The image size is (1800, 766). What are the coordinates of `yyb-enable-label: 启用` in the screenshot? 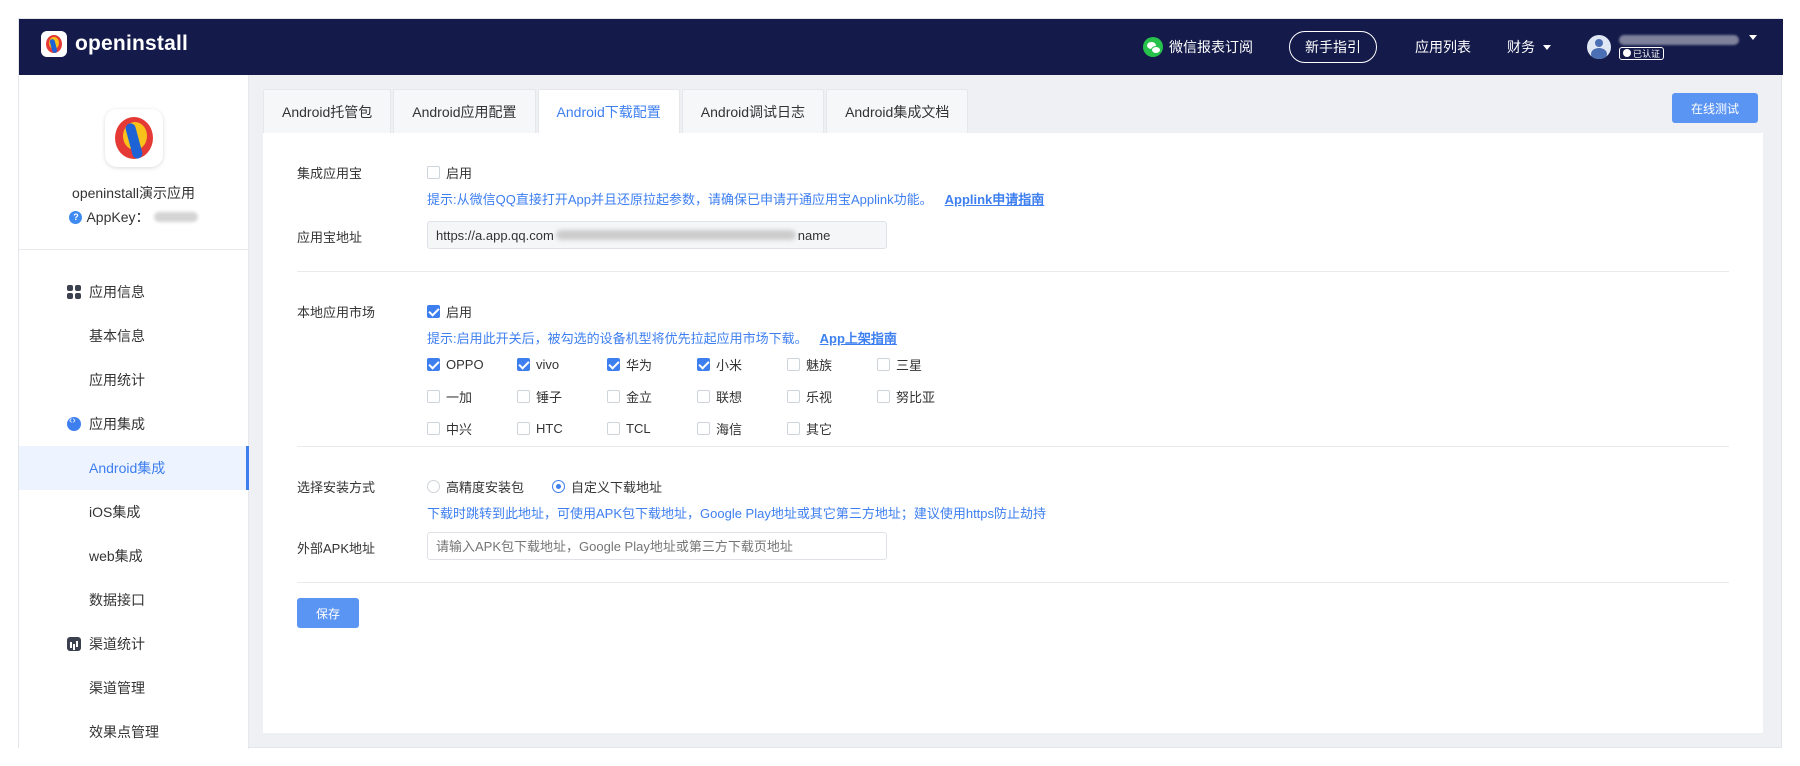 It's located at (459, 173).